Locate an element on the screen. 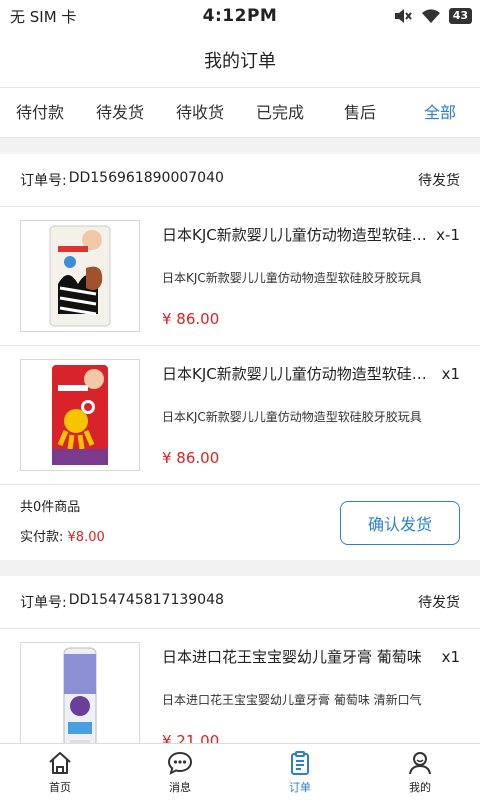  item-title-row: 日本进口花王宝宝婴幼儿童牙膏 葡萄味 x1 is located at coordinates (311, 656).